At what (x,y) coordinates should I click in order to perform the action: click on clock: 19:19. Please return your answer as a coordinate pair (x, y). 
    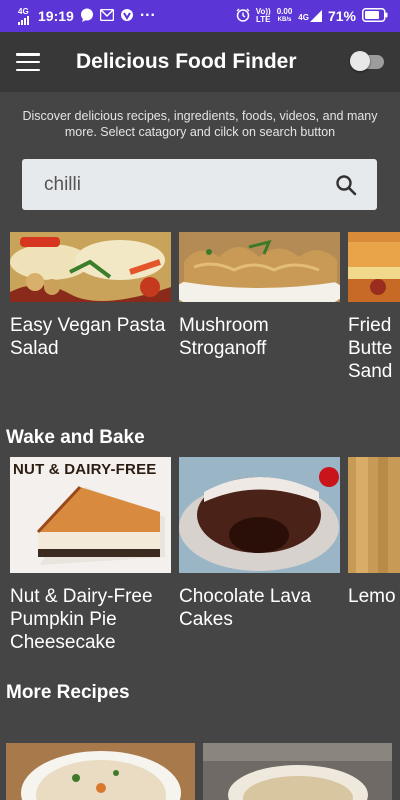
    Looking at the image, I should click on (56, 16).